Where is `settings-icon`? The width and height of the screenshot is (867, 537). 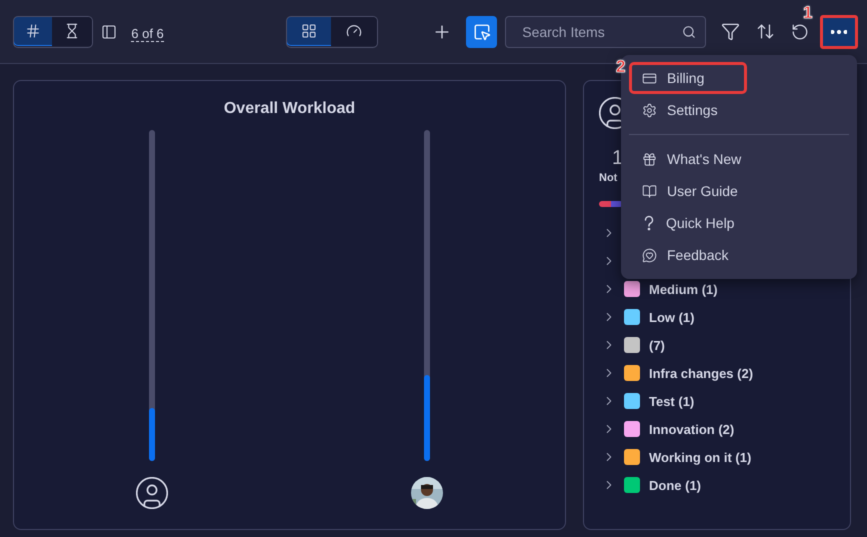
settings-icon is located at coordinates (649, 110).